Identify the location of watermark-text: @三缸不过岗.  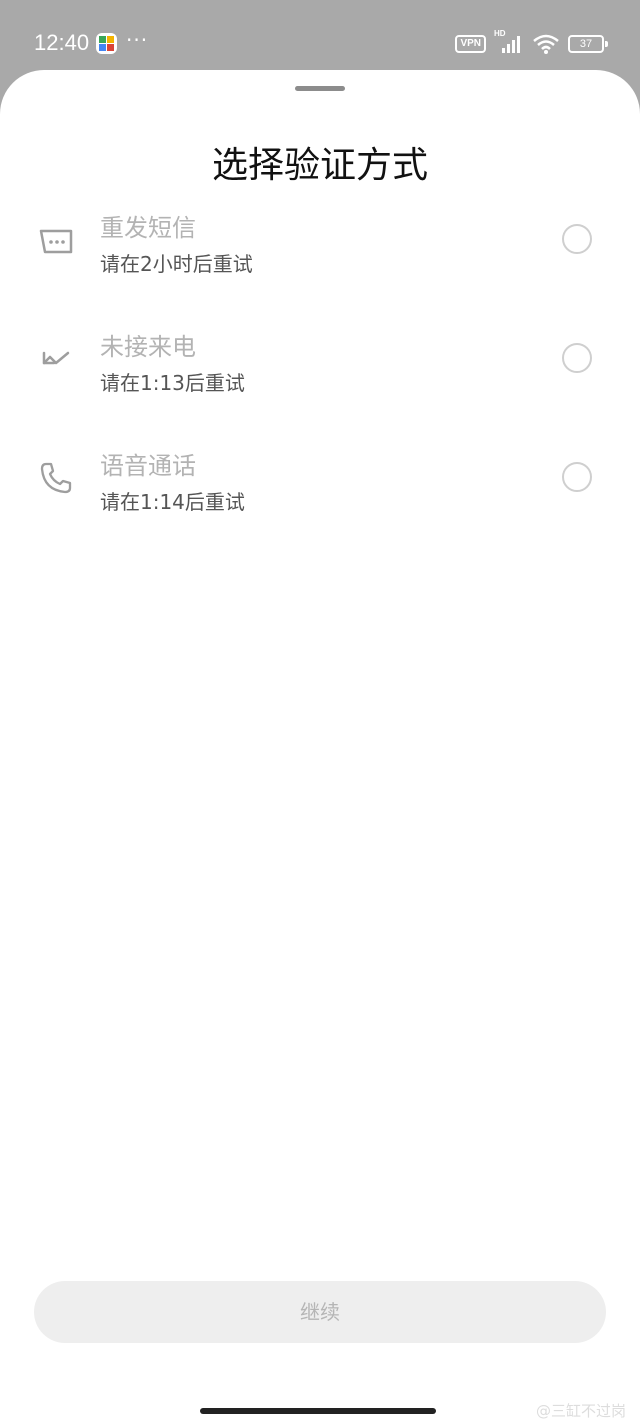
(580, 1411).